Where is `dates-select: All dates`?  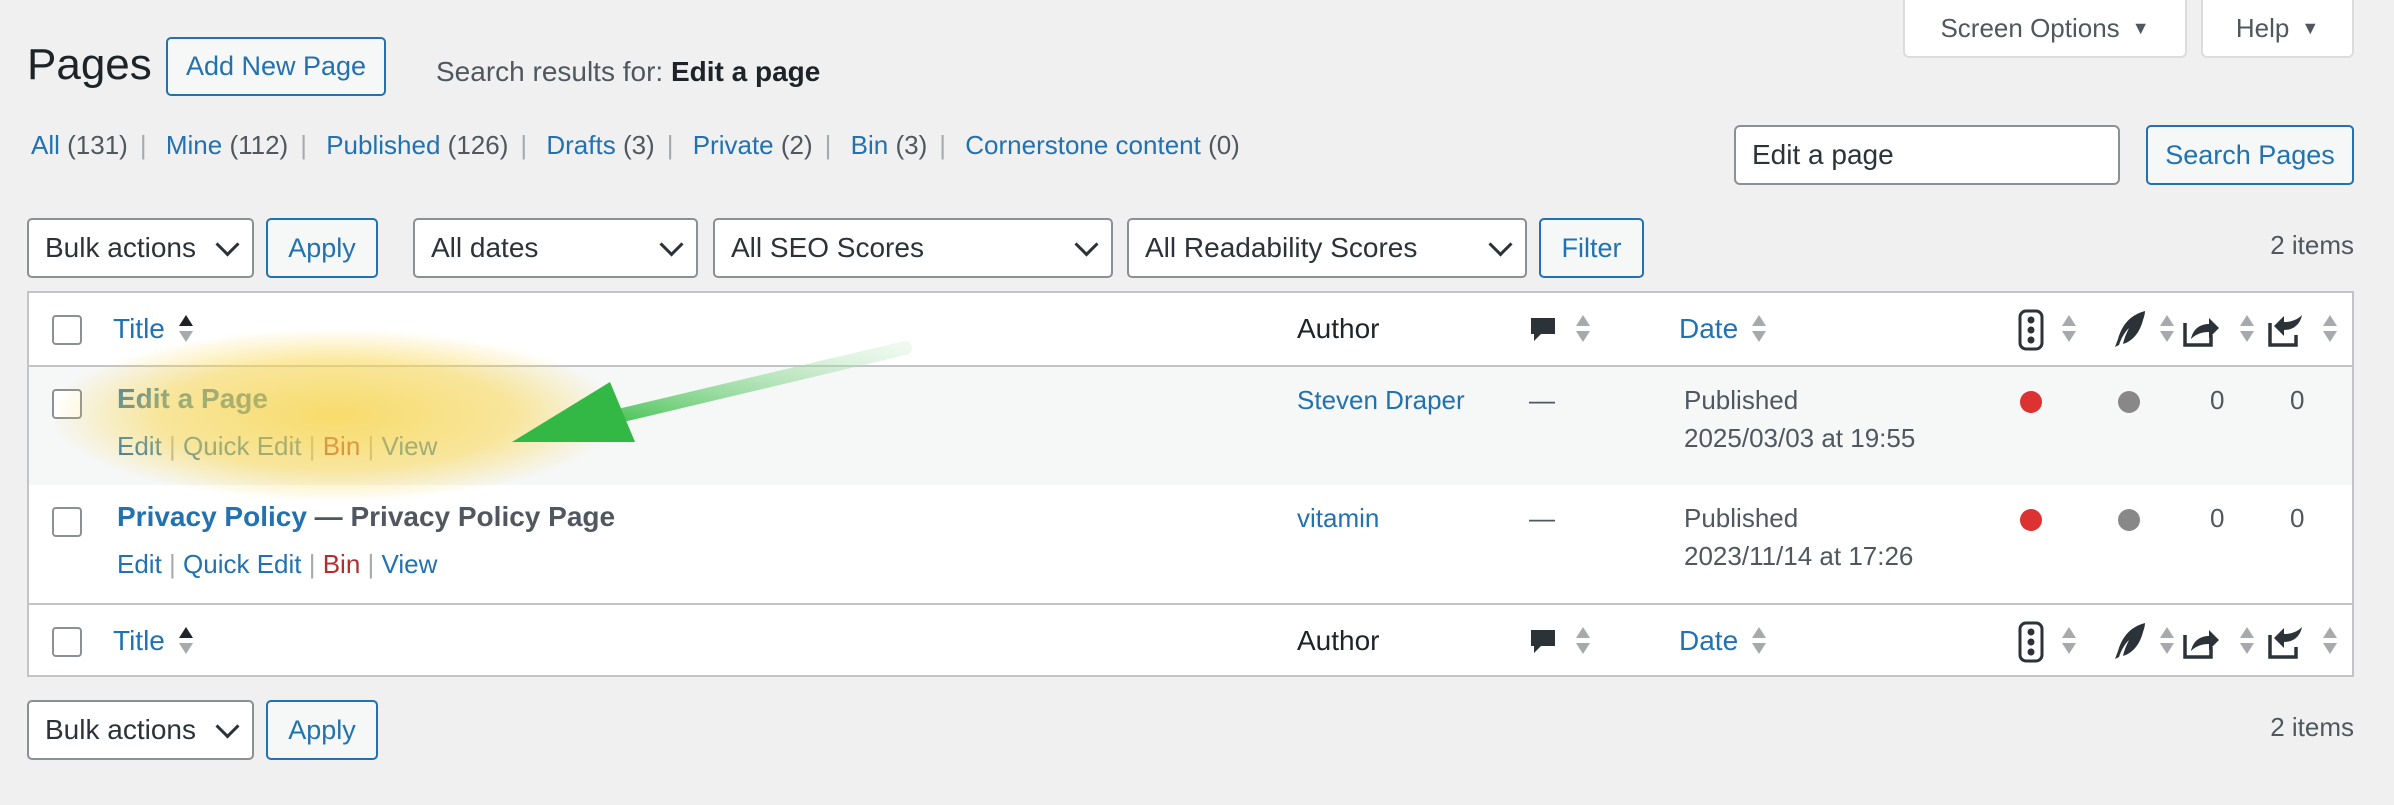
dates-select: All dates is located at coordinates (555, 248).